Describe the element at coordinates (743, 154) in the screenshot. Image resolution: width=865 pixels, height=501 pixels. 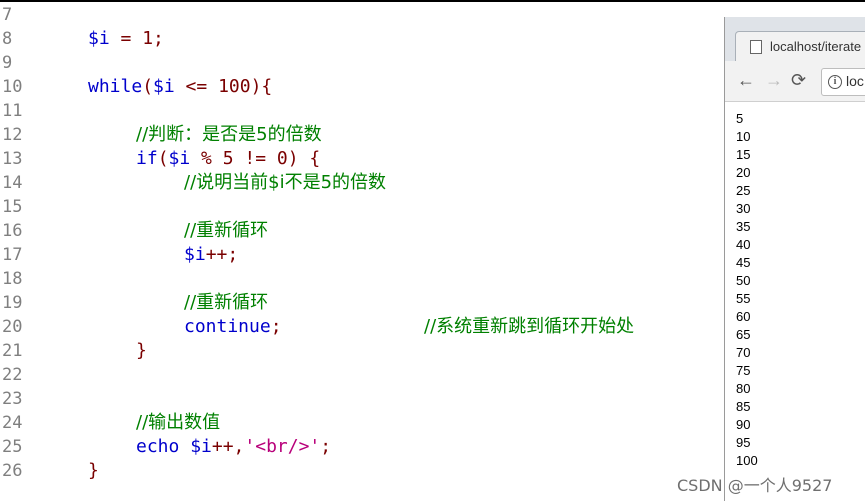
I see `output-line: 15` at that location.